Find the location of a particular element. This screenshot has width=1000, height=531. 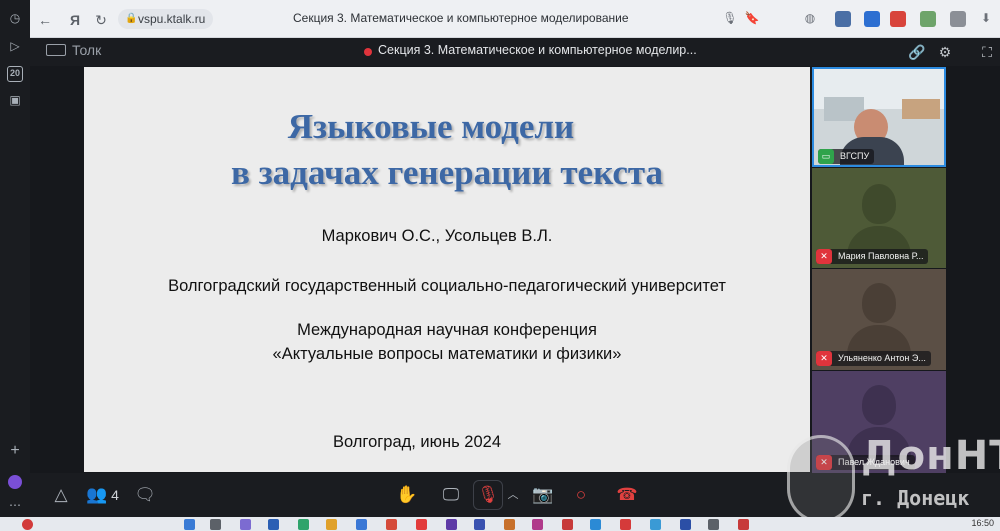

screen-share-icon: ▭ is located at coordinates (826, 156).